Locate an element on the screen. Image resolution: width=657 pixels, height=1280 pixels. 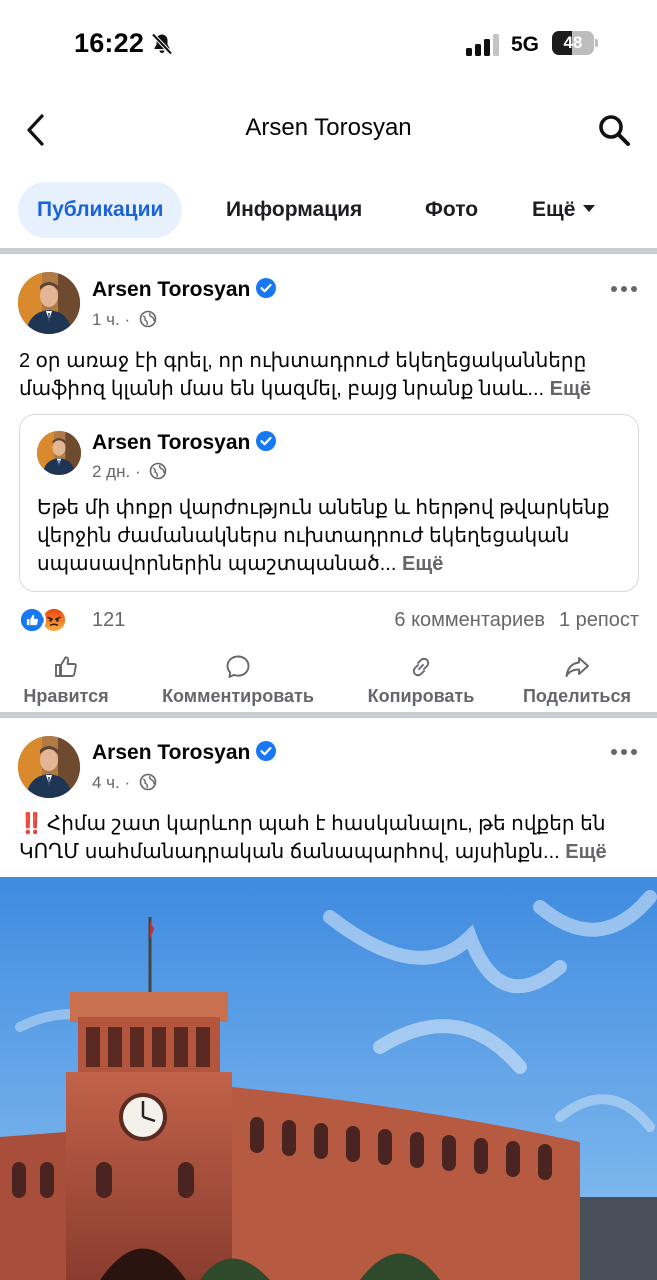
post-meta: 1 ч. · is located at coordinates (124, 320).